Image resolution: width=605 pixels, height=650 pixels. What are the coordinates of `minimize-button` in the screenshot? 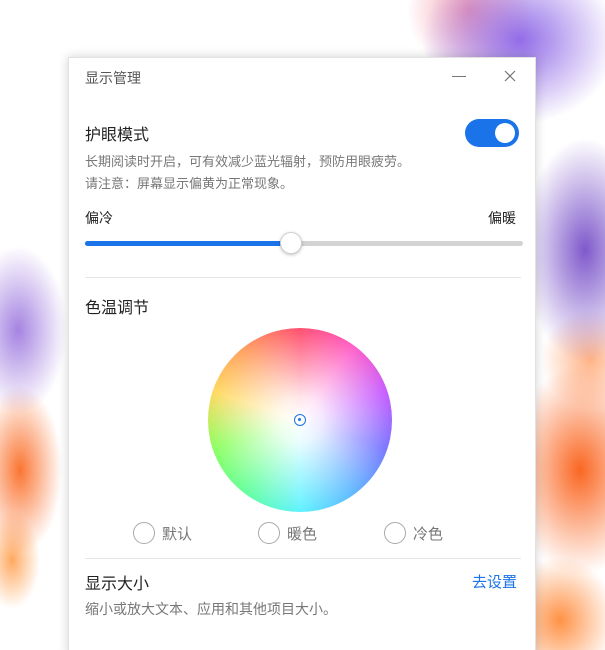 It's located at (459, 76).